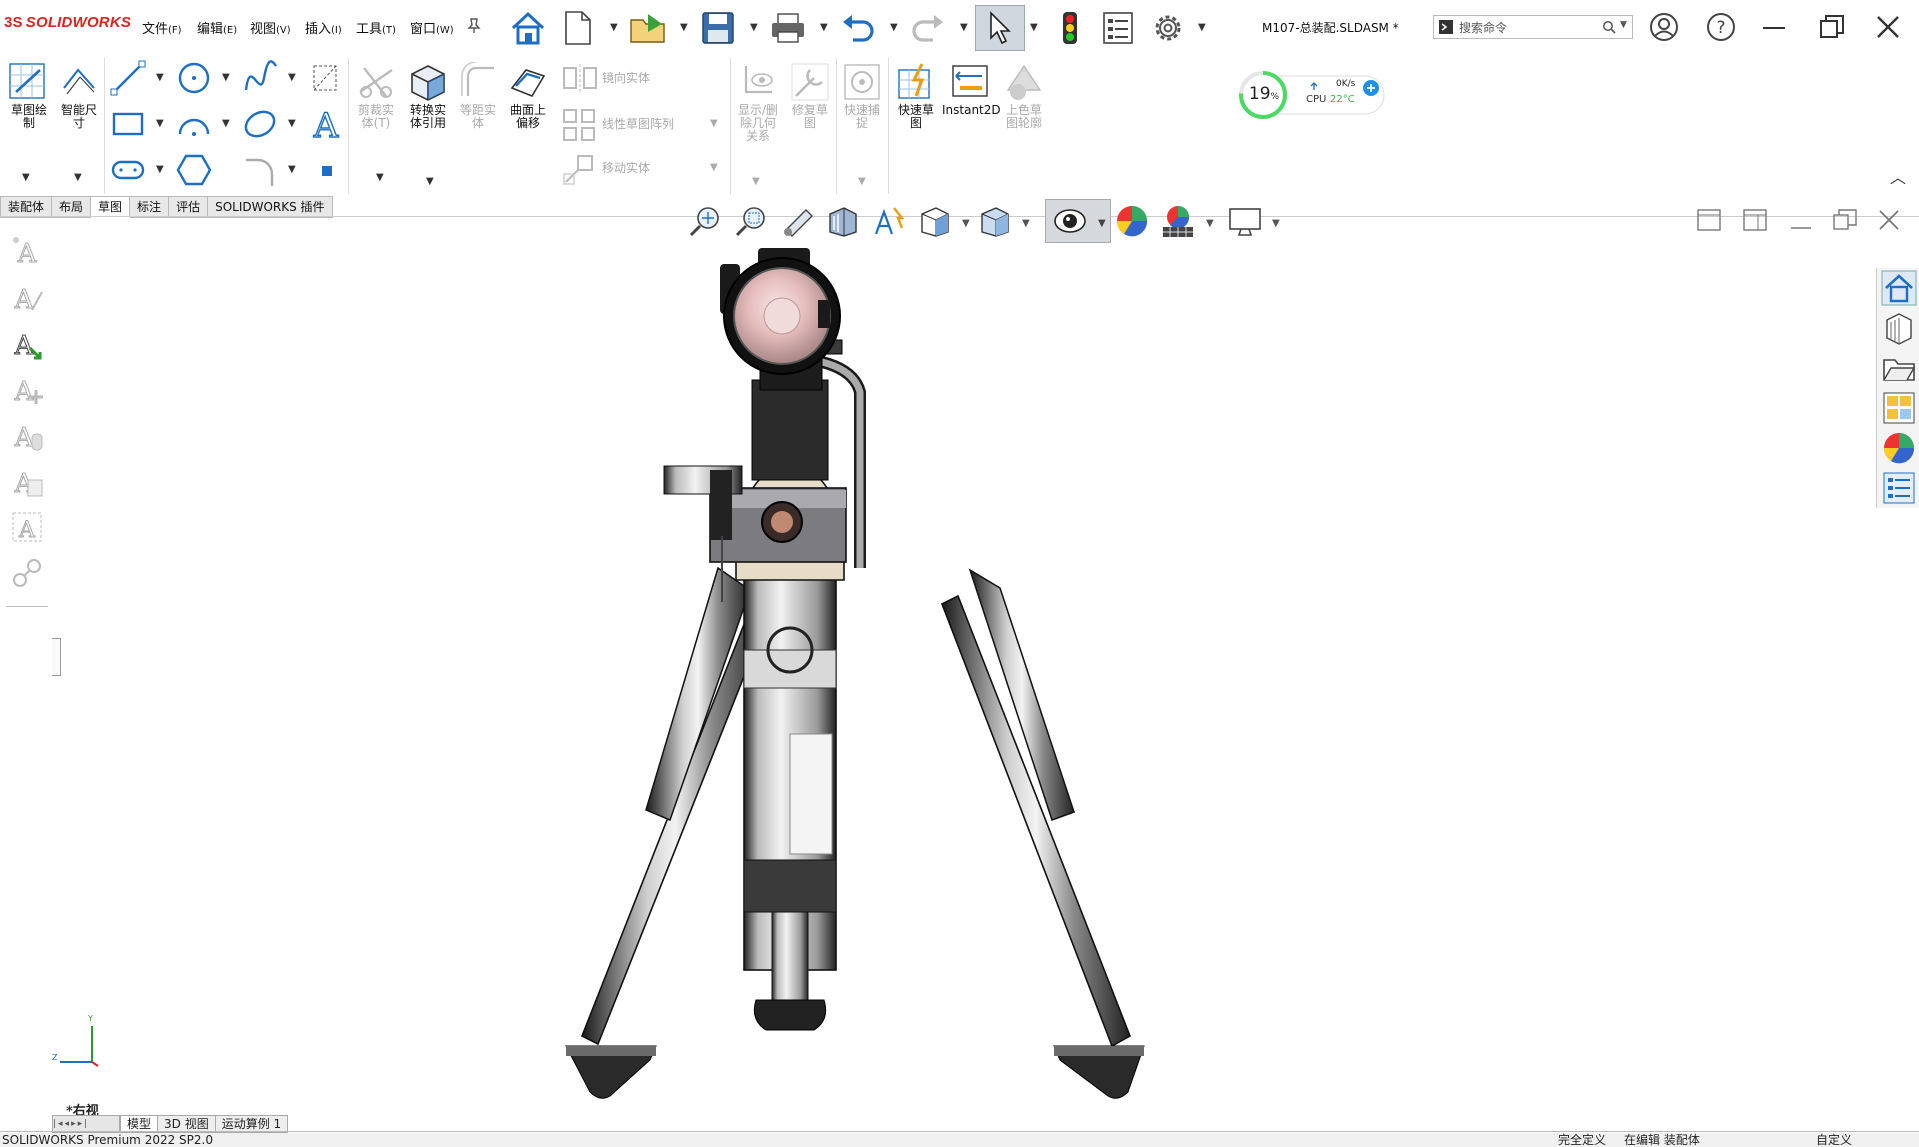 The width and height of the screenshot is (1919, 1147). What do you see at coordinates (1834, 1140) in the screenshot?
I see `status-units: 自定义` at bounding box center [1834, 1140].